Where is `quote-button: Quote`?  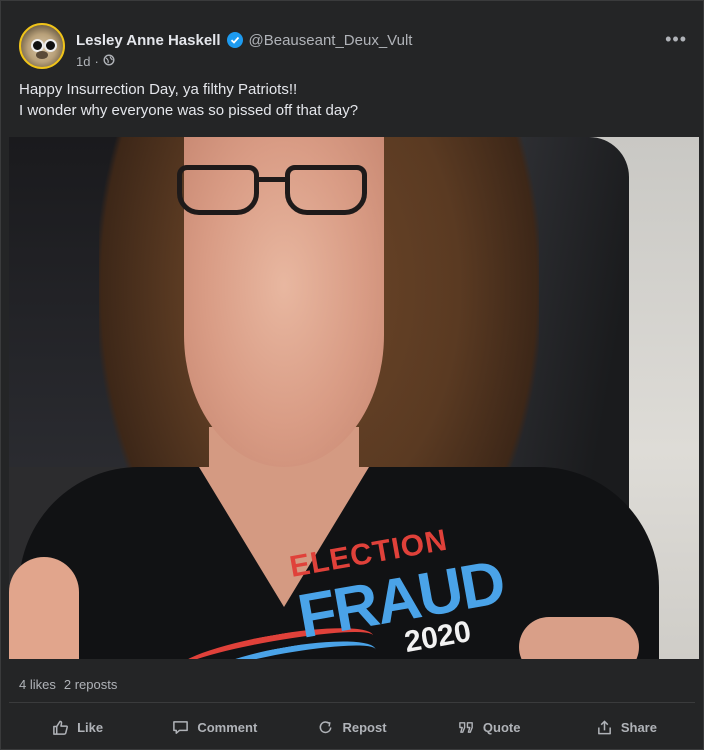
quote-button: Quote is located at coordinates (489, 727).